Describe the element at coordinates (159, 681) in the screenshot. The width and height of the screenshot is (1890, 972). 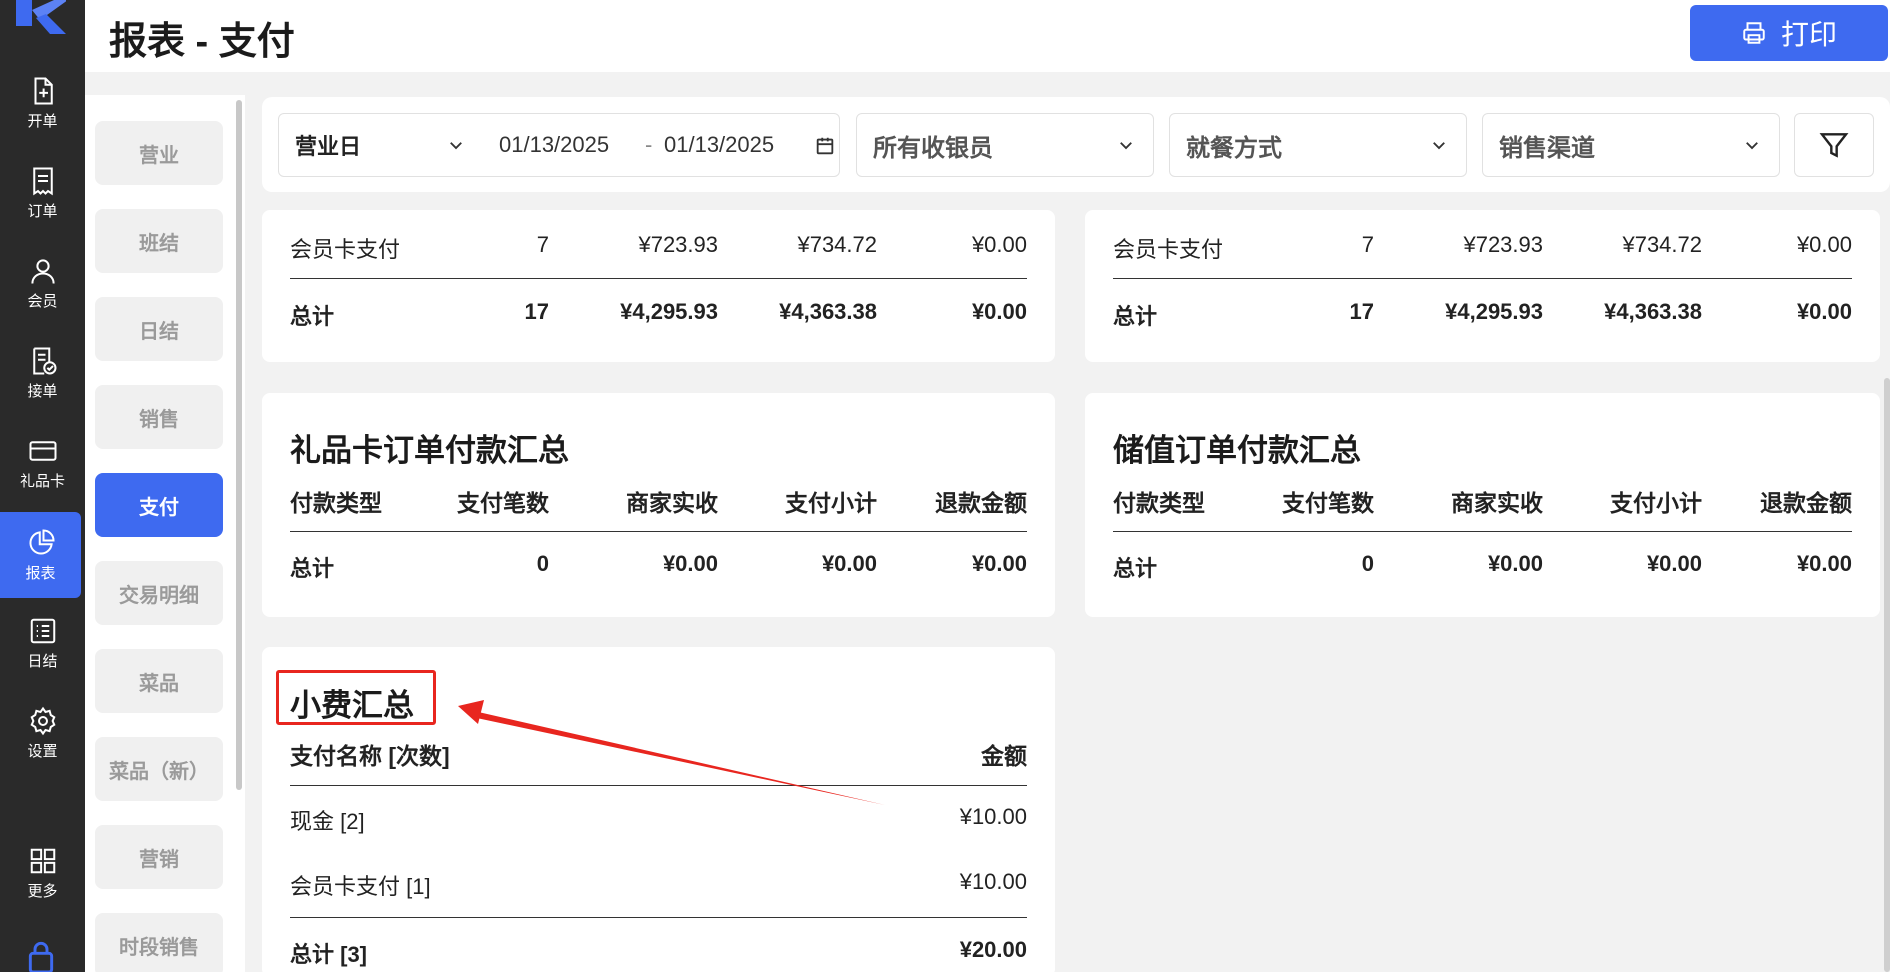
I see `subnav-dishes: 菜品` at that location.